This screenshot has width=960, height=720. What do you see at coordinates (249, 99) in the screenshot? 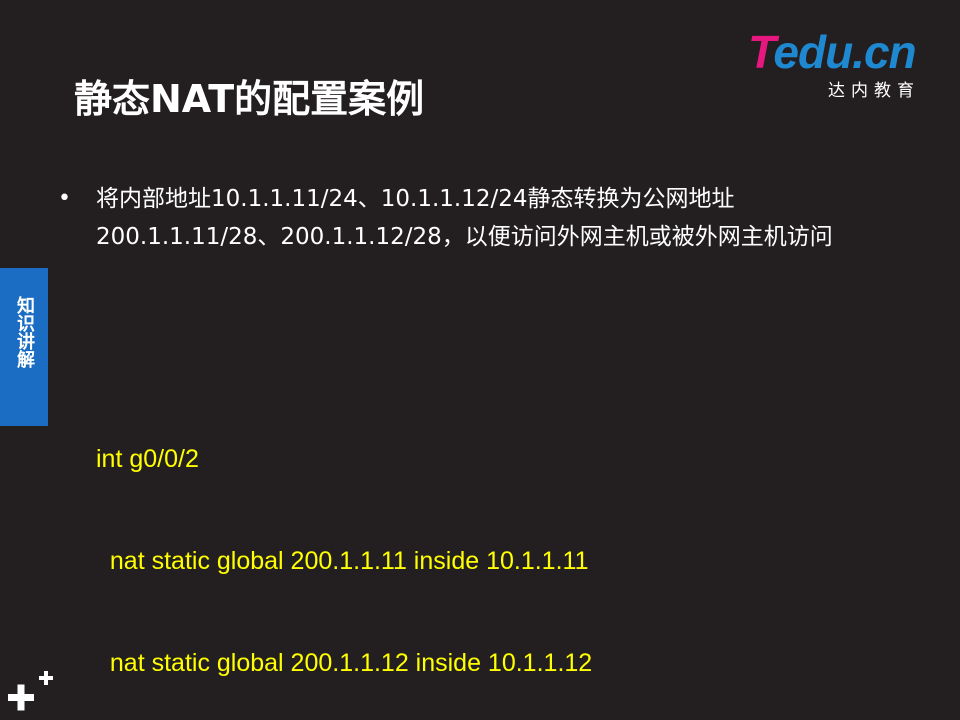
I see `slide-title: 静态NAT的配置案例` at bounding box center [249, 99].